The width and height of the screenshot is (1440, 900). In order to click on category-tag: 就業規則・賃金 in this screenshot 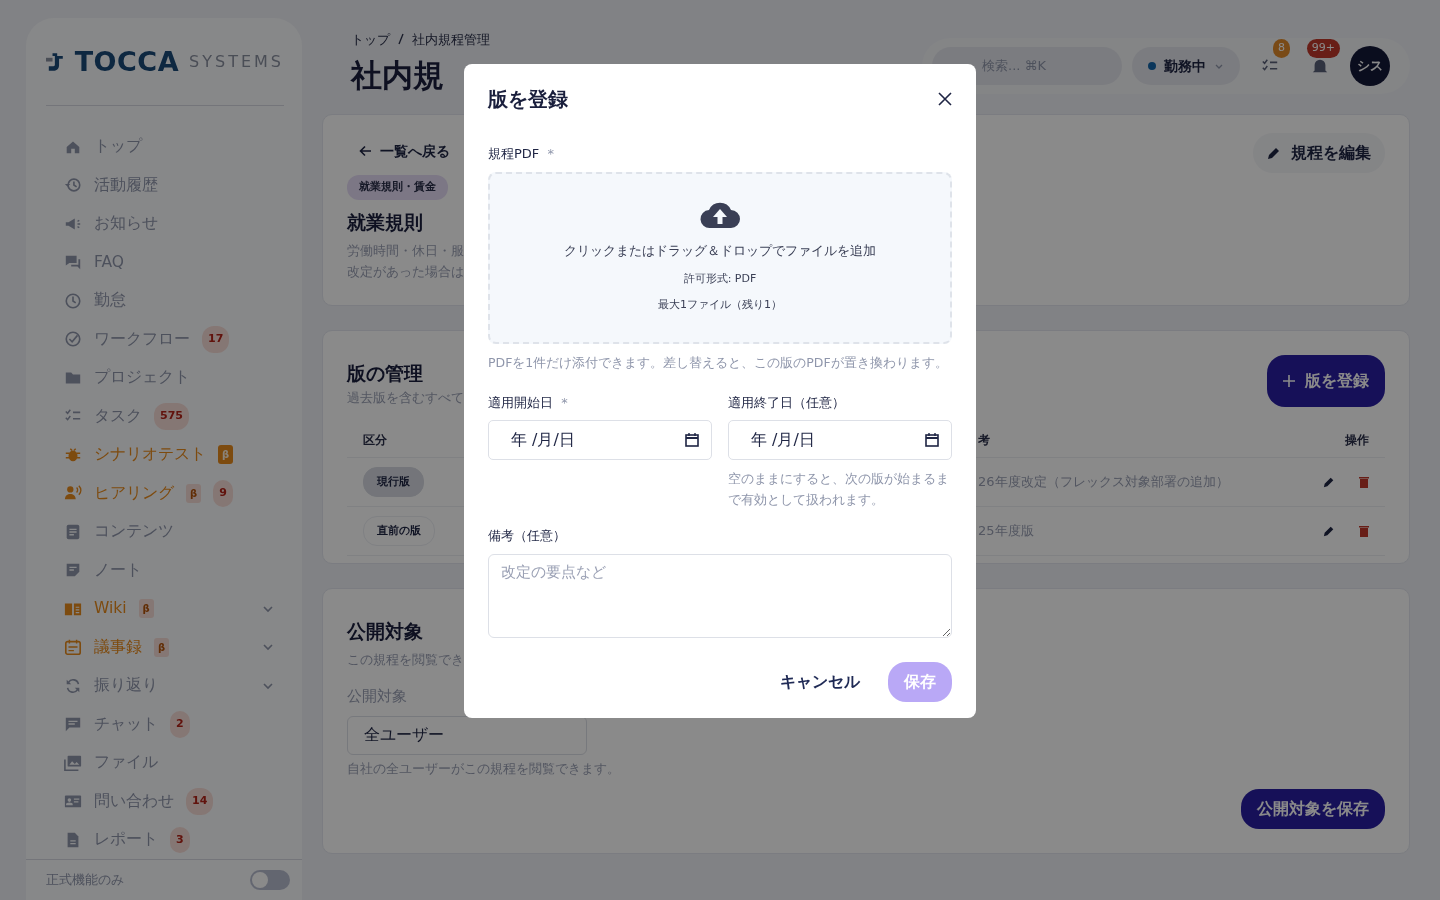, I will do `click(397, 187)`.